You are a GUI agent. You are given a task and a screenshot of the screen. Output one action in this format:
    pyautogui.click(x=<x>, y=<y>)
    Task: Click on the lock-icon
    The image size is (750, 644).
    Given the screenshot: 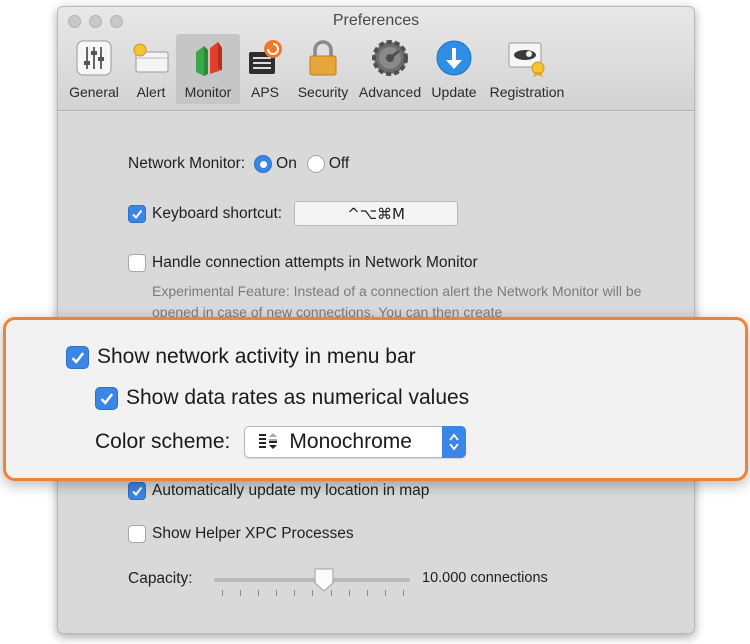 What is the action you would take?
    pyautogui.click(x=323, y=58)
    